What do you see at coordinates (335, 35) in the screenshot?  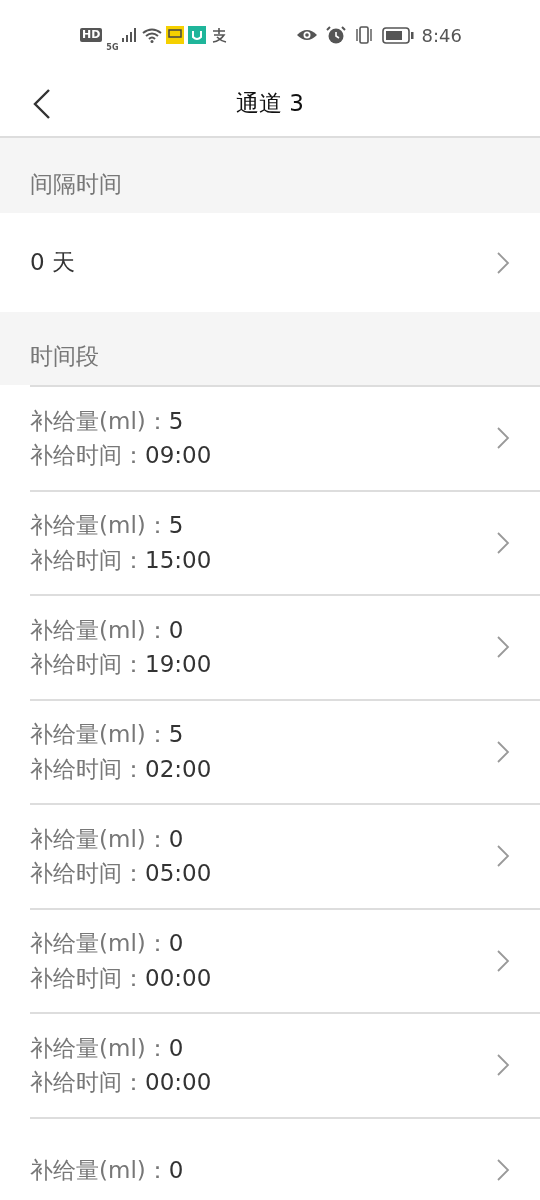 I see `alarm-icon` at bounding box center [335, 35].